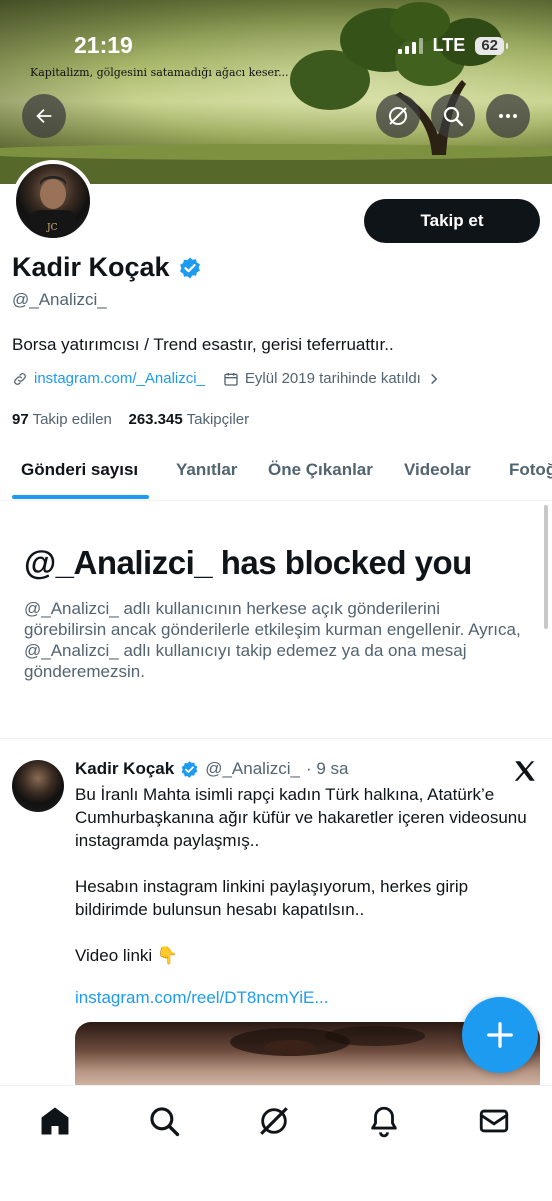  I want to click on back-button, so click(44, 116).